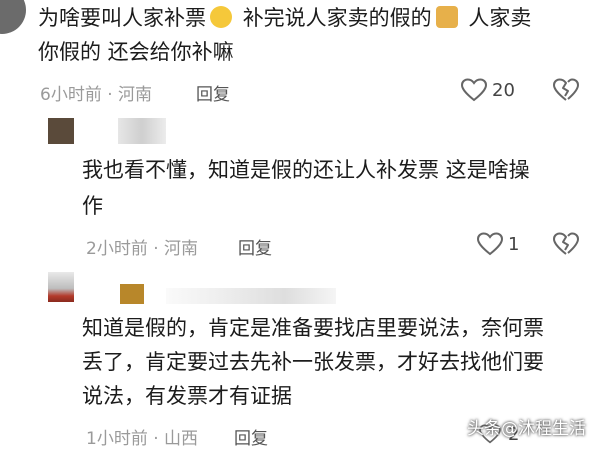  What do you see at coordinates (181, 439) in the screenshot?
I see `comment-location: 山西` at bounding box center [181, 439].